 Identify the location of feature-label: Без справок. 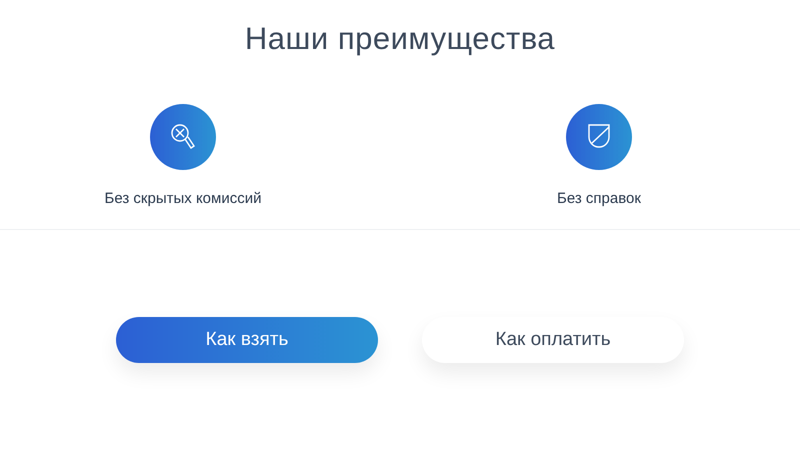
(599, 199).